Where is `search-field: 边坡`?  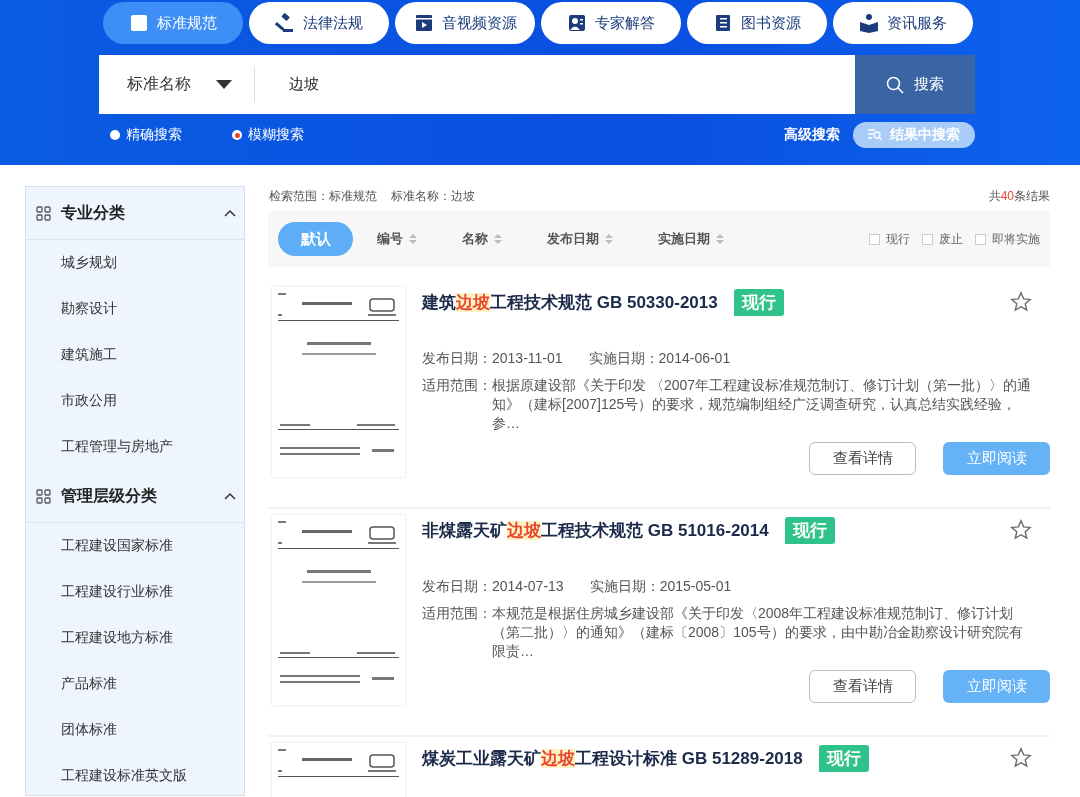 search-field: 边坡 is located at coordinates (555, 84).